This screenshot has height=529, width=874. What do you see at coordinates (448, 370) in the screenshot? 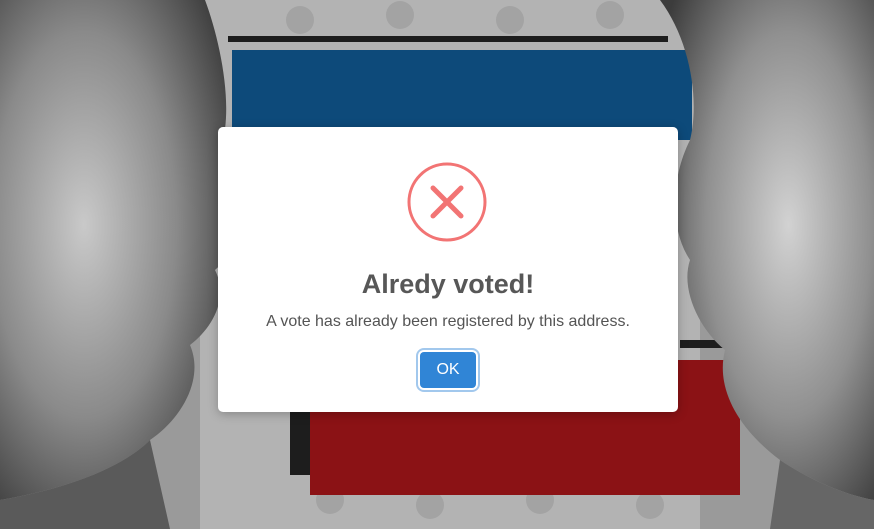
I see `ok-button: OK` at bounding box center [448, 370].